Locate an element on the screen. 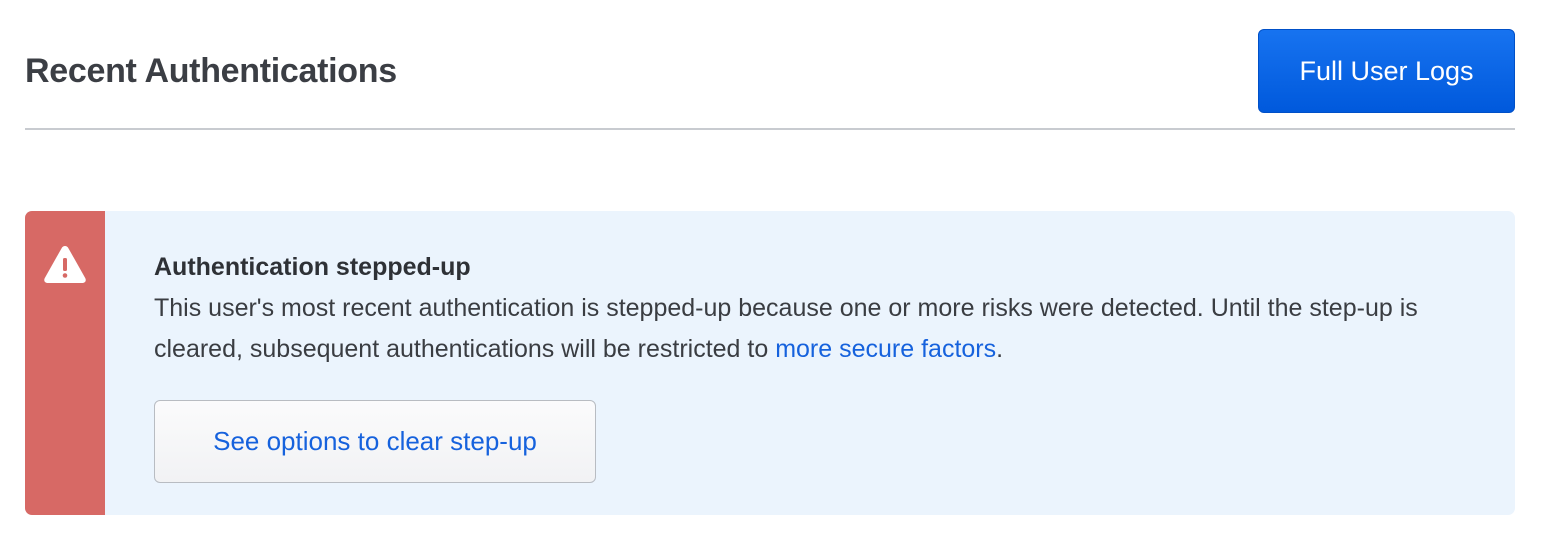 The image size is (1550, 554). clear-step-up-options-button: See options to clear step-up is located at coordinates (375, 441).